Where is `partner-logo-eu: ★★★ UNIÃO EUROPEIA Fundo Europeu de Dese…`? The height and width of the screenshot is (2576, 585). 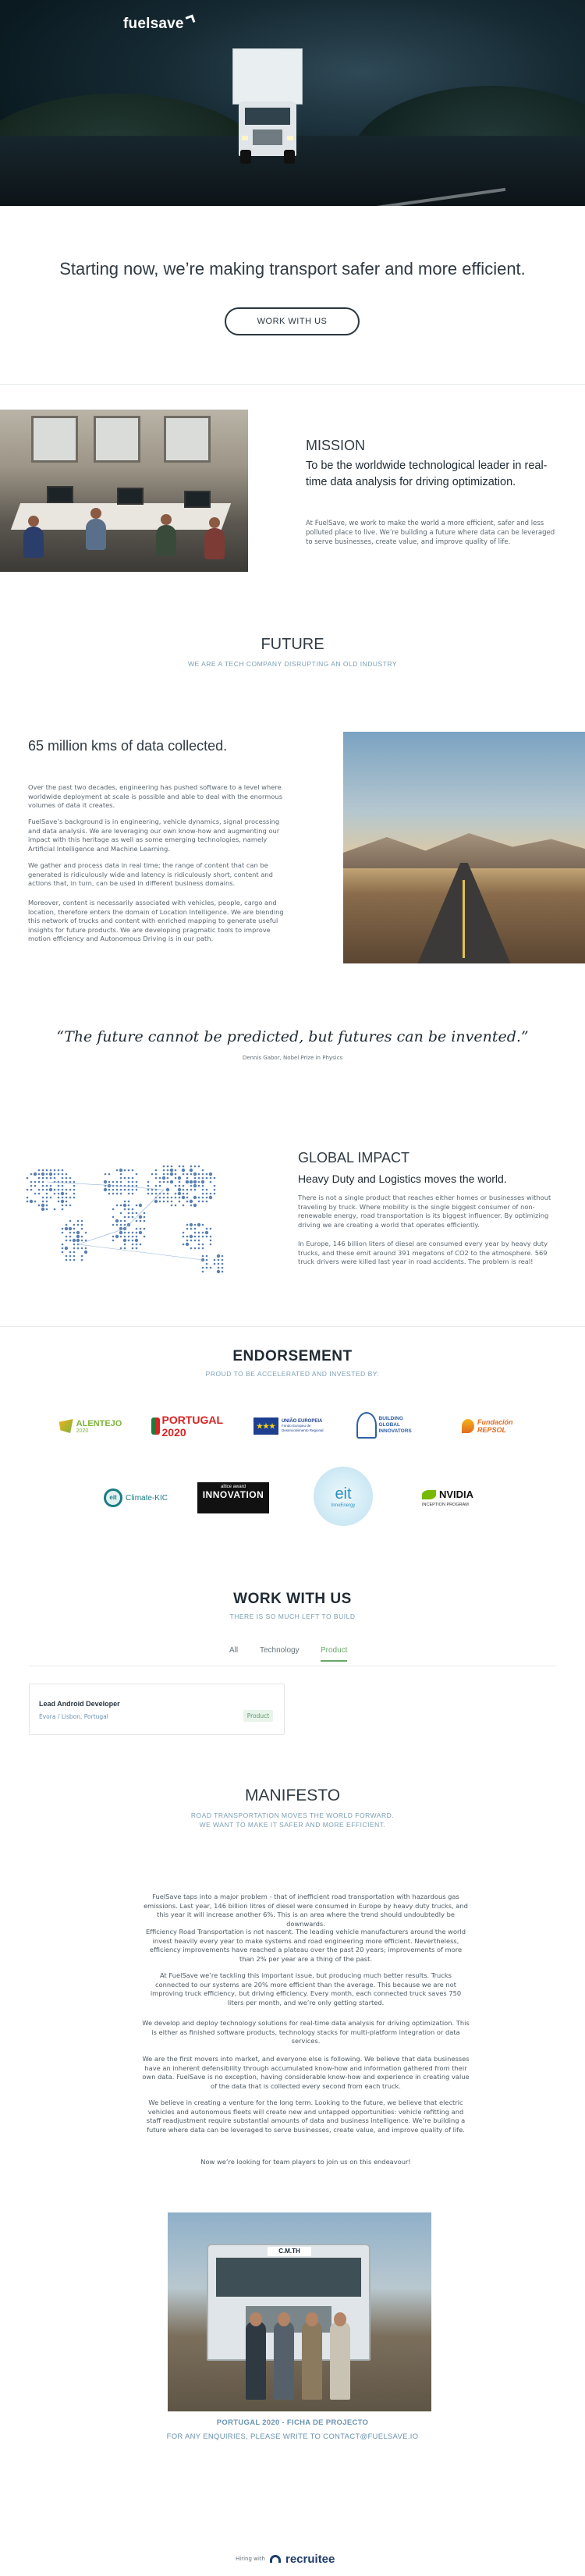
partner-logo-eu: ★★★ UNIÃO EUROPEIA Fundo Europeu de Dese… is located at coordinates (289, 1426).